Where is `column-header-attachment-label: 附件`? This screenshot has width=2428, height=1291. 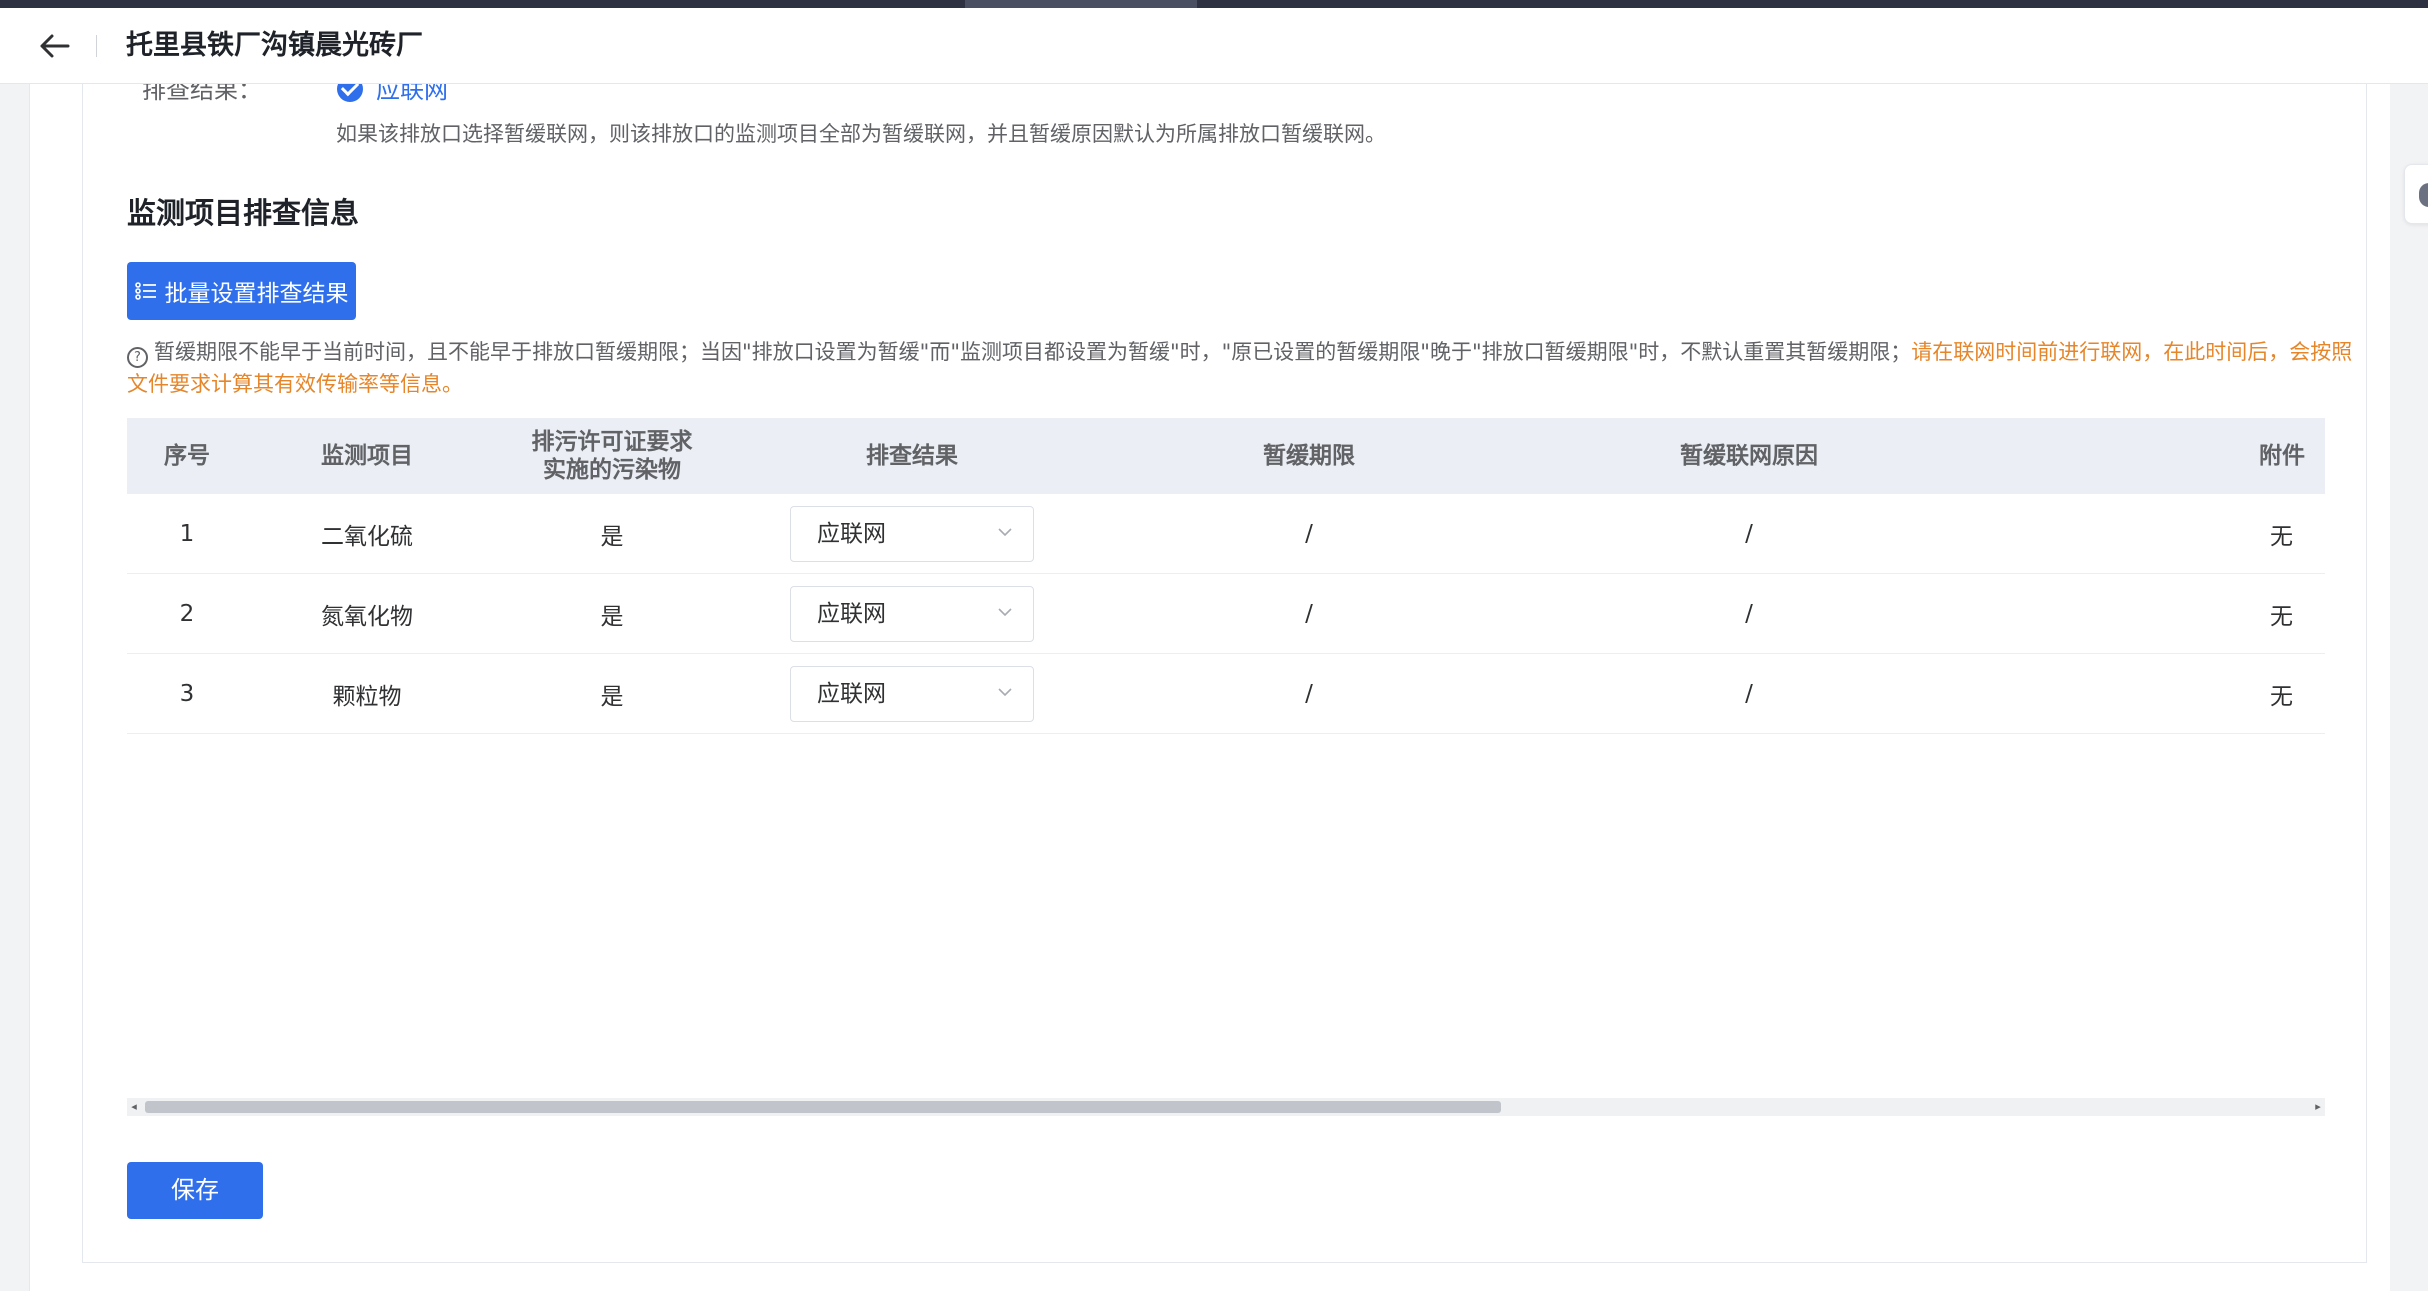
column-header-attachment-label: 附件 is located at coordinates (2282, 456).